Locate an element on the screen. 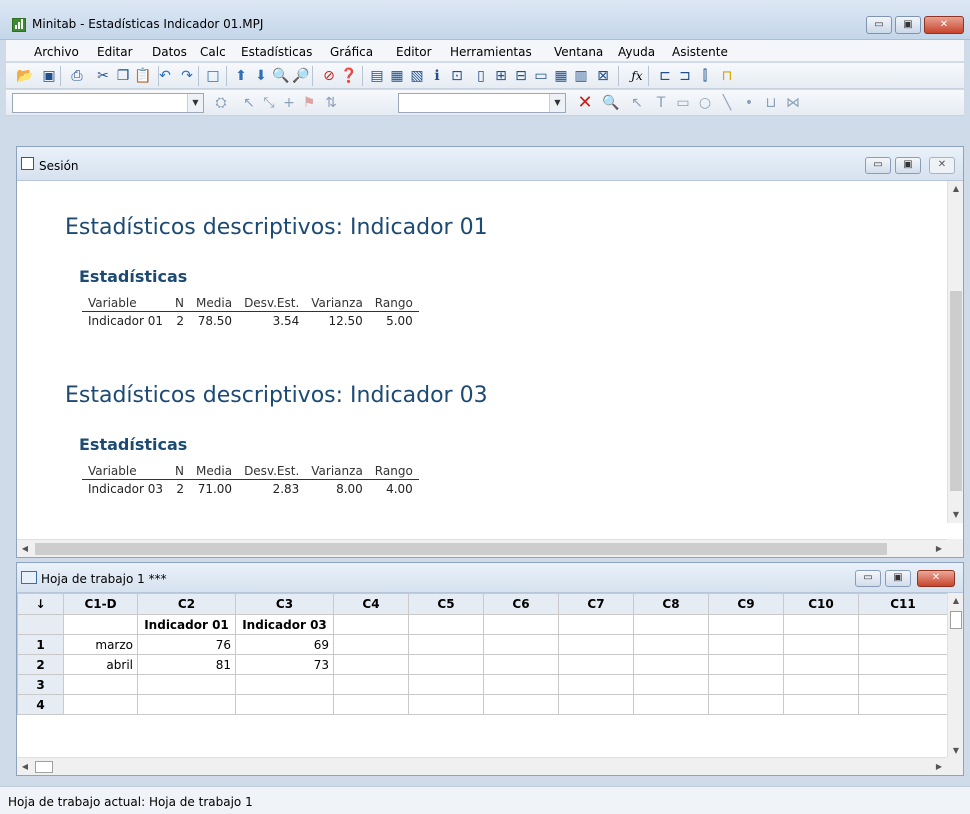  insert-rows-icon: ⊐ is located at coordinates (685, 76).